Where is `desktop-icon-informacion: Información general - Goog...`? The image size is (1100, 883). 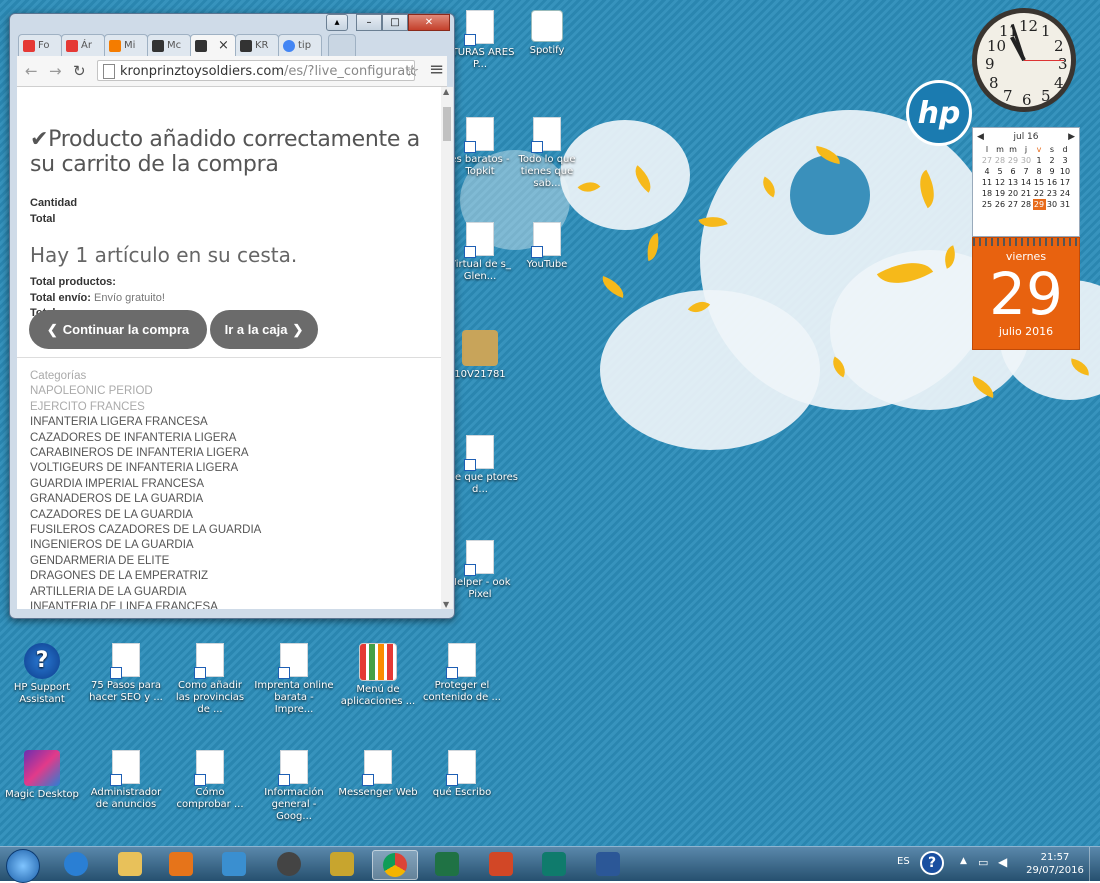
desktop-icon-informacion: Información general - Goog... is located at coordinates (294, 786).